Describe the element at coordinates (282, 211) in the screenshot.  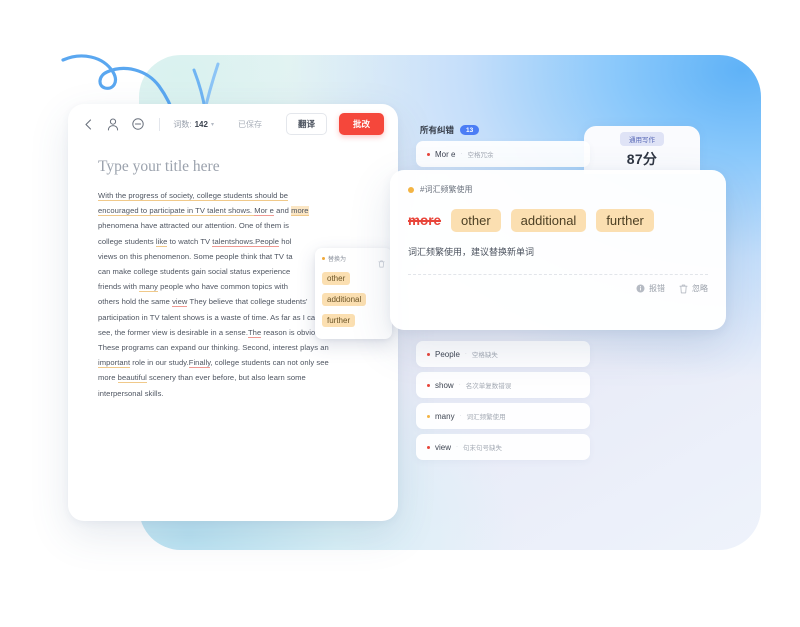
I see `text-run: and` at that location.